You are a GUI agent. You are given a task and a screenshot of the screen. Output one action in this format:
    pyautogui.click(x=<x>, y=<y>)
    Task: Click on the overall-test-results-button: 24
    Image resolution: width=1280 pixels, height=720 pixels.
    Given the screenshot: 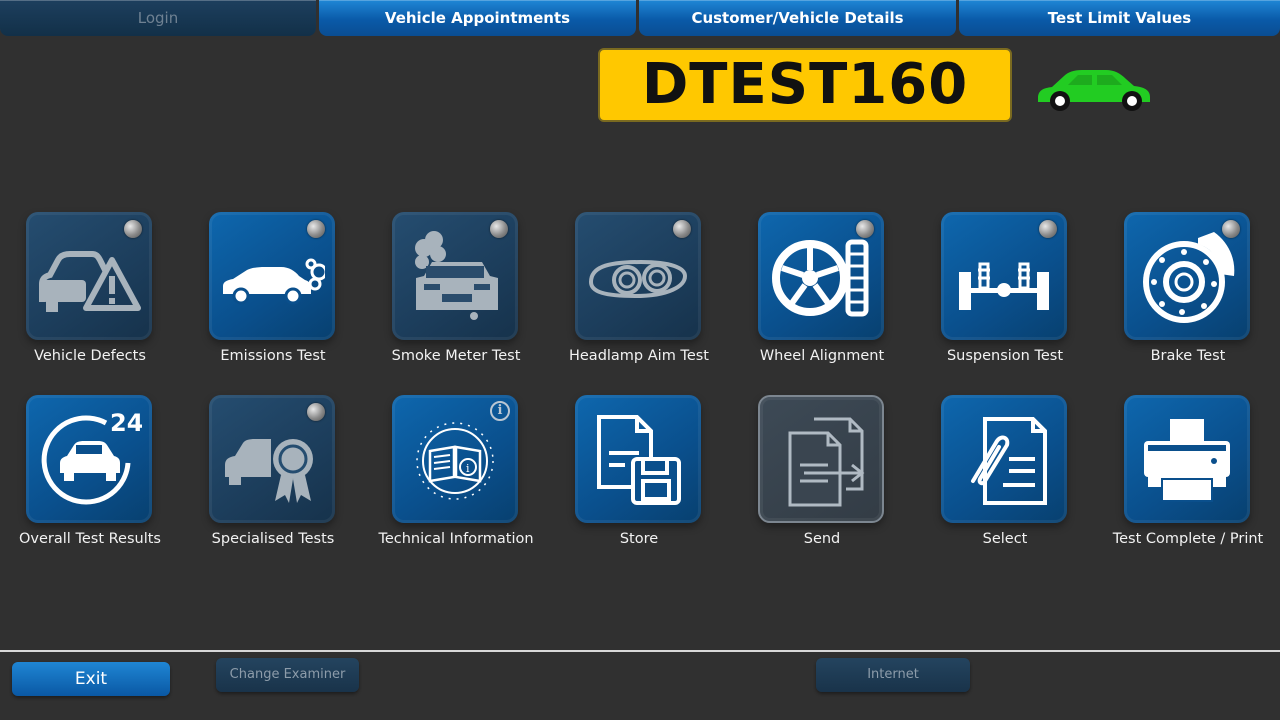 What is the action you would take?
    pyautogui.click(x=89, y=459)
    